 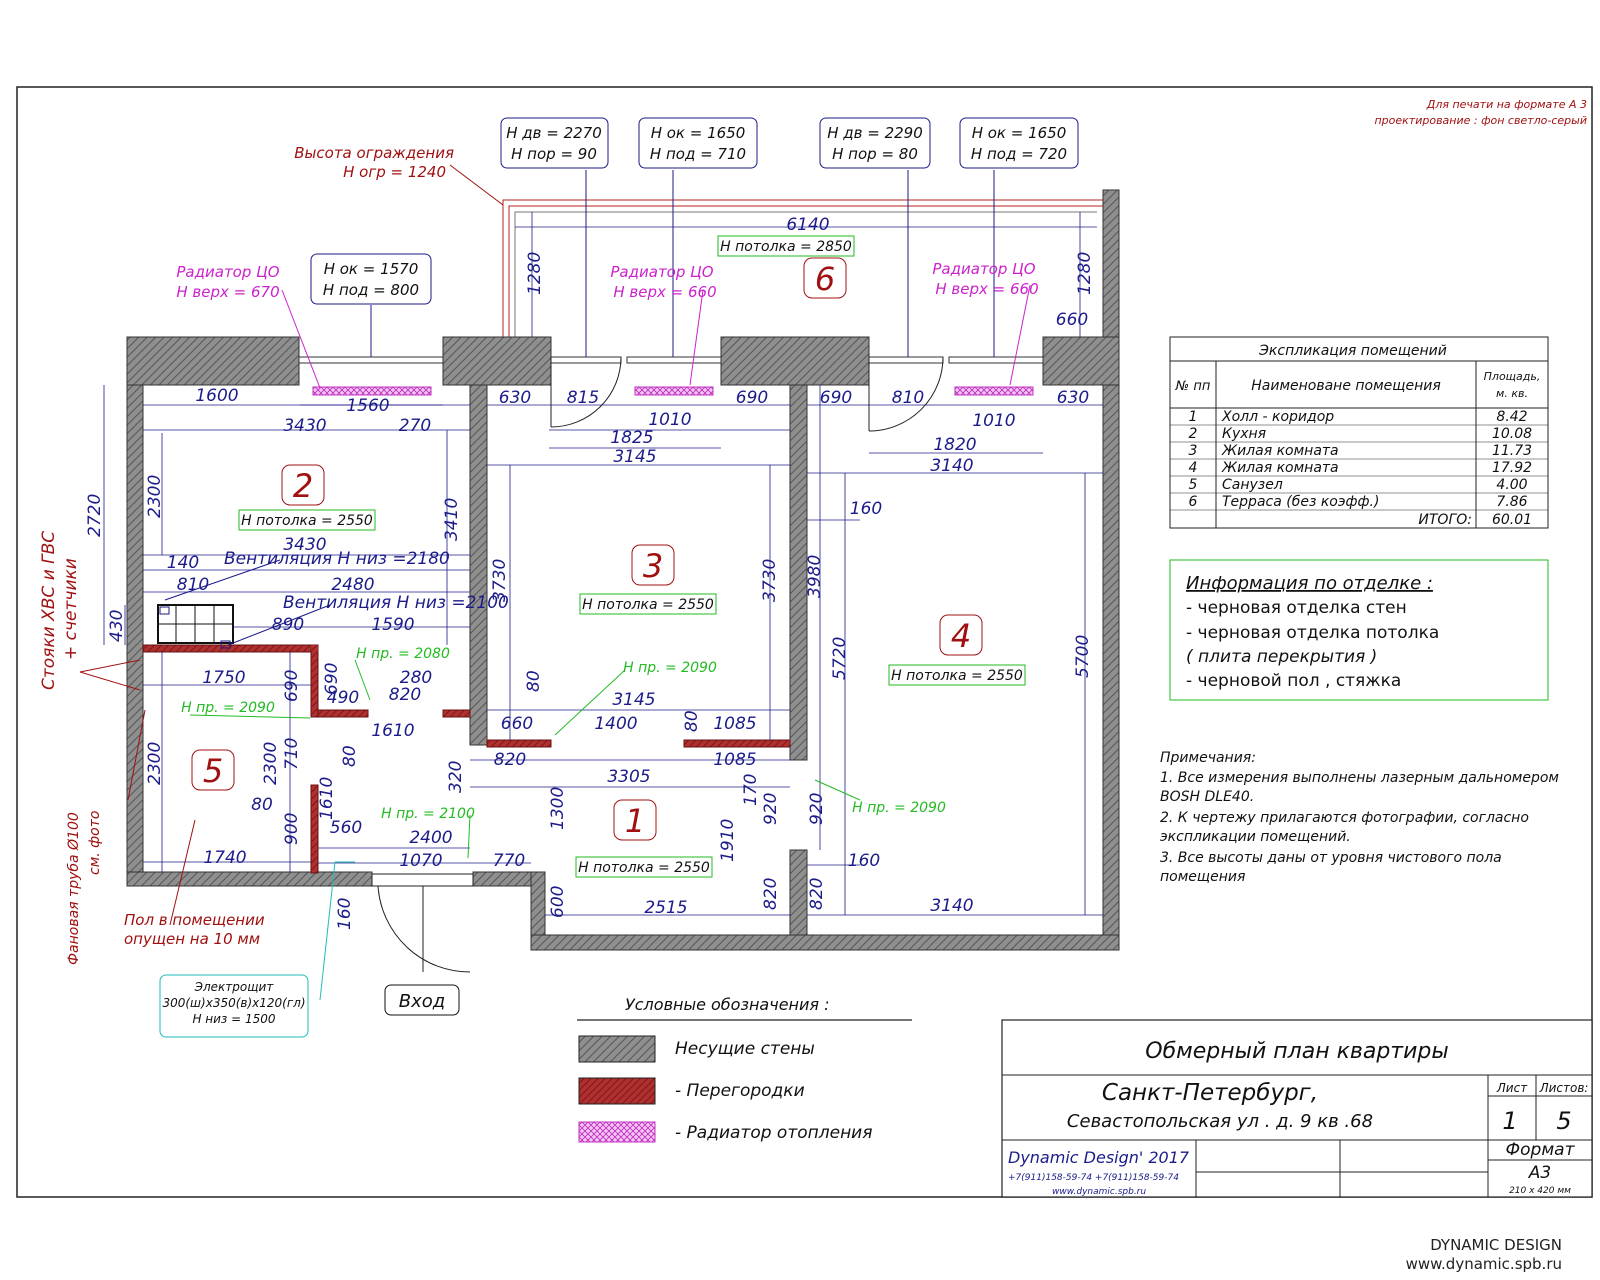 I want to click on room-4: 4 Н потолка = 2550, so click(x=957, y=650).